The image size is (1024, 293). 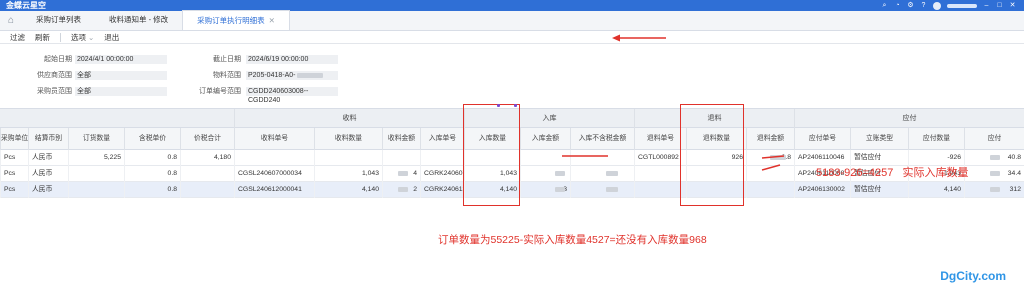 What do you see at coordinates (58, 59) in the screenshot?
I see `start-date-label: 起始日期` at bounding box center [58, 59].